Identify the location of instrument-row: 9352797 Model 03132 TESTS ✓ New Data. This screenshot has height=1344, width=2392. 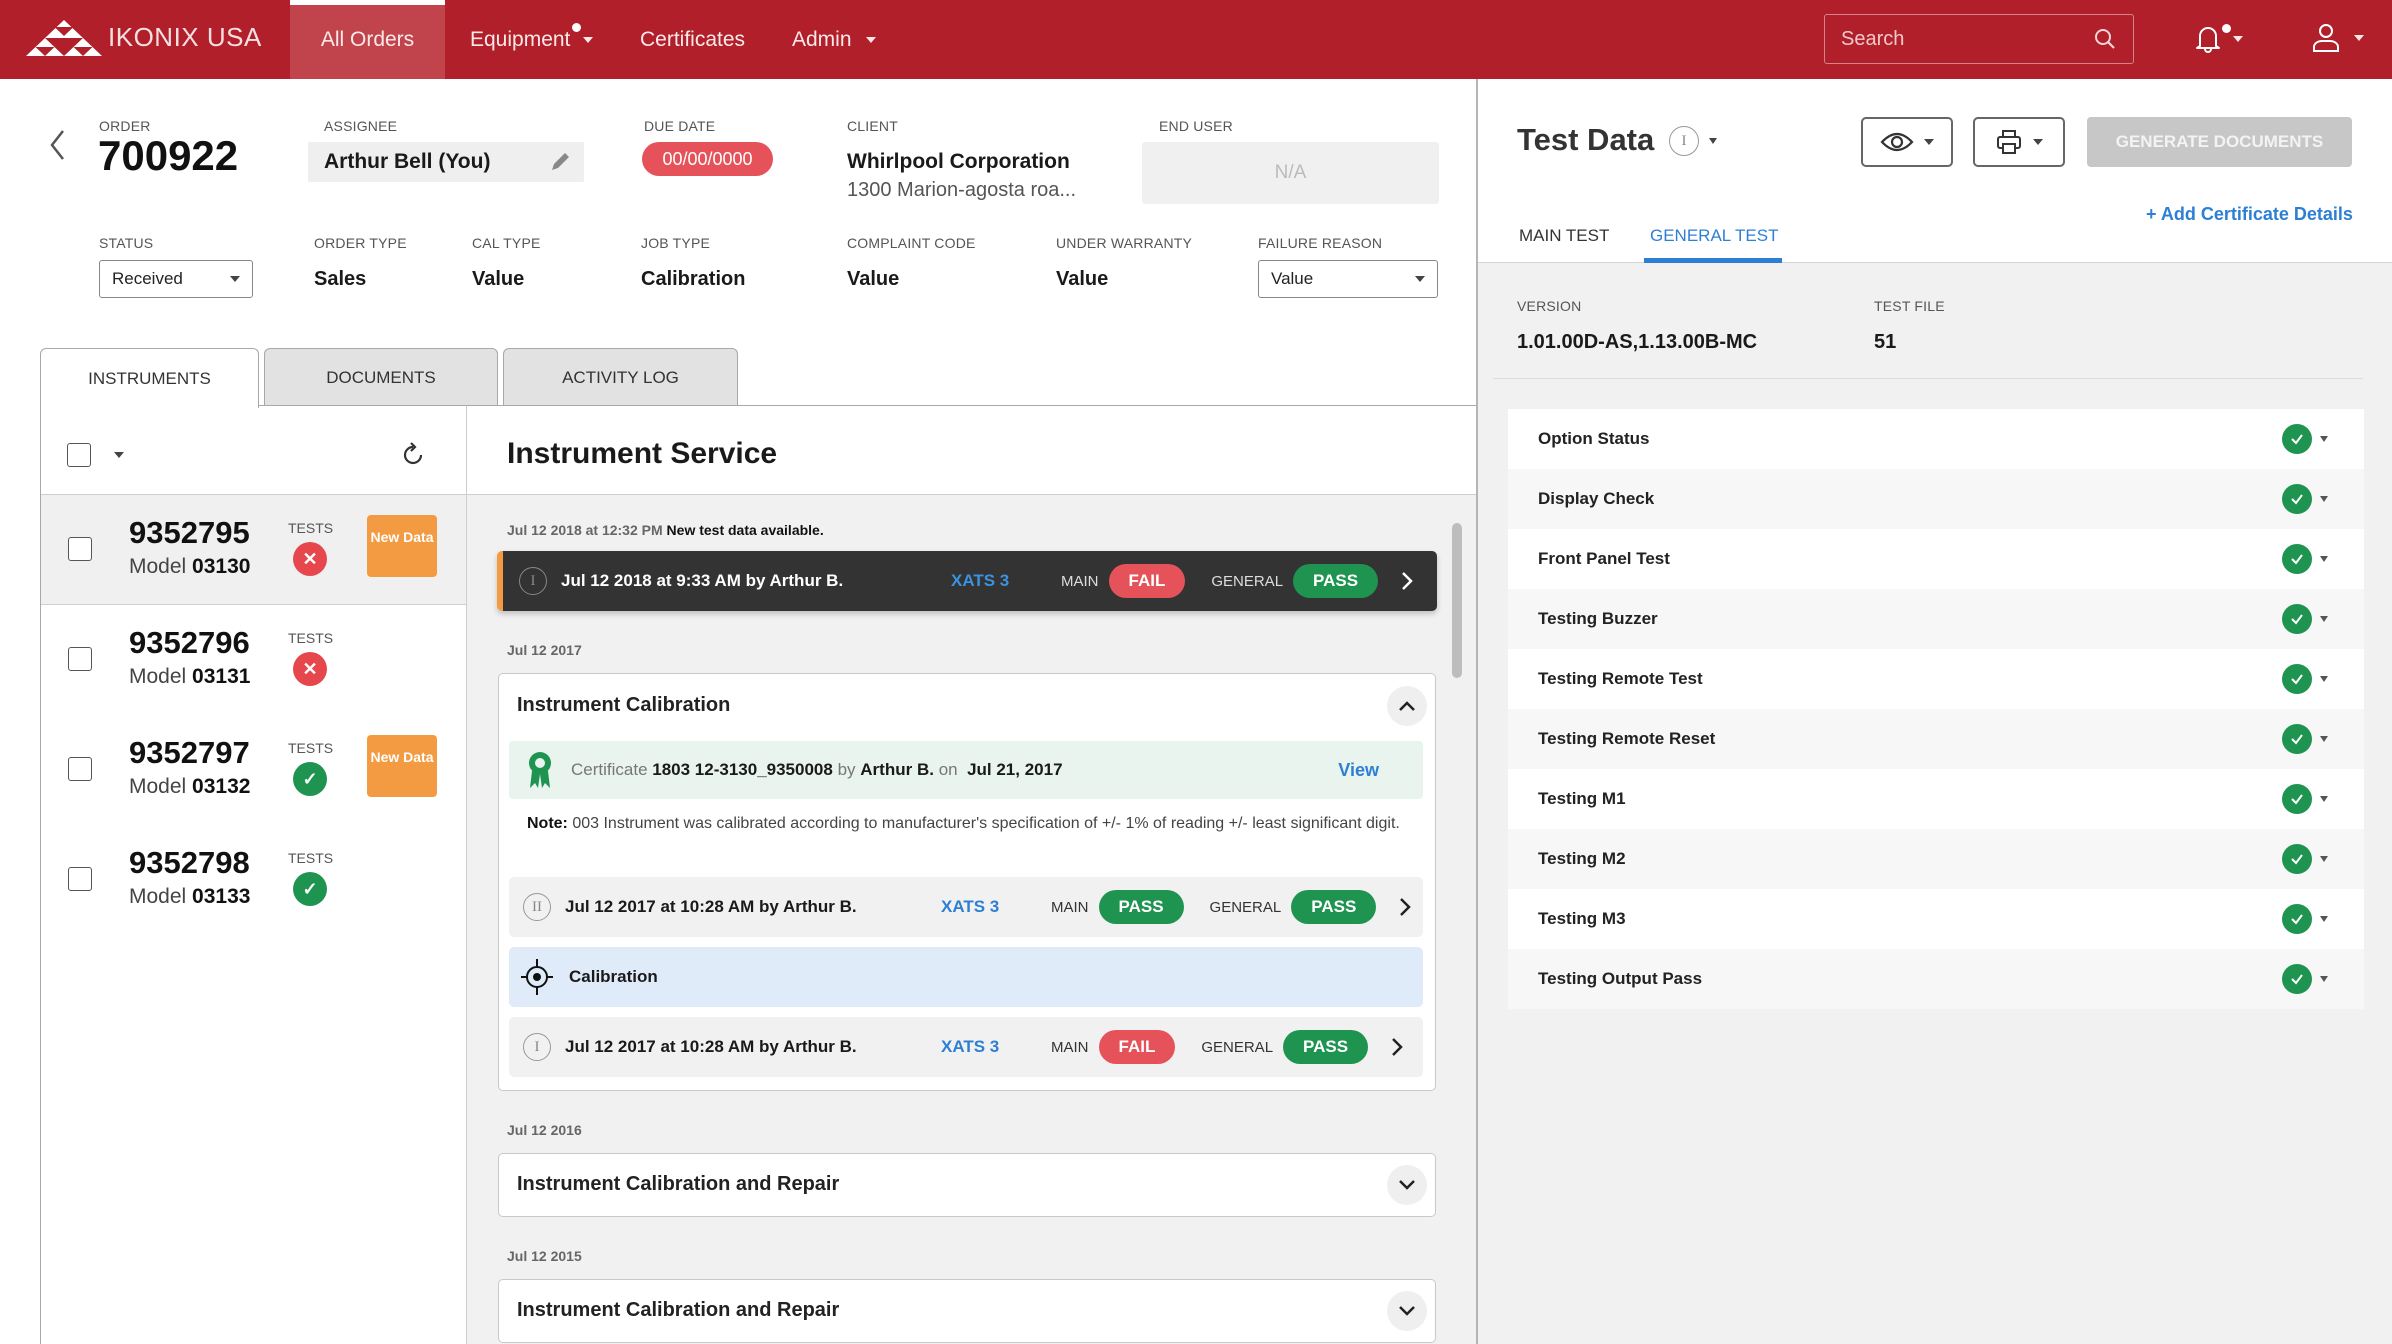
(253, 770).